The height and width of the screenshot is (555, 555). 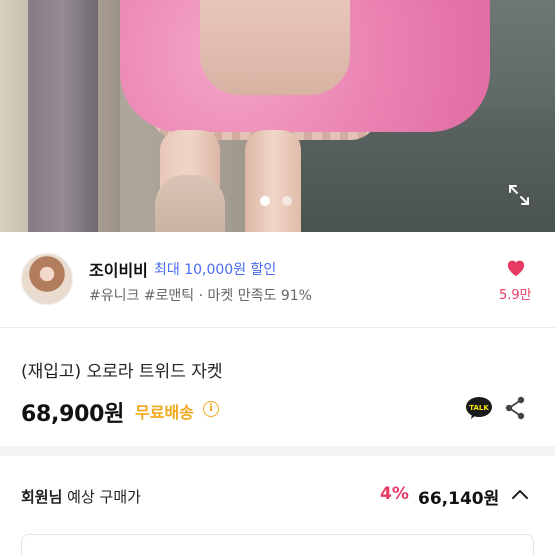 What do you see at coordinates (164, 412) in the screenshot?
I see `shipping-badge: 무료배송` at bounding box center [164, 412].